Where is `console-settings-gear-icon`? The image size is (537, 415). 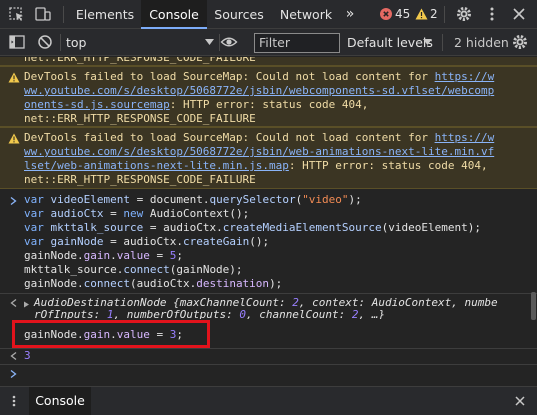
console-settings-gear-icon is located at coordinates (520, 42).